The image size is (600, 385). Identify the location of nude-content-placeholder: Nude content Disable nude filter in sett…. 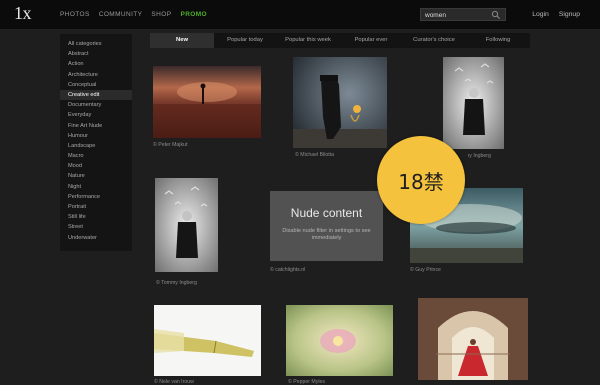
(326, 226).